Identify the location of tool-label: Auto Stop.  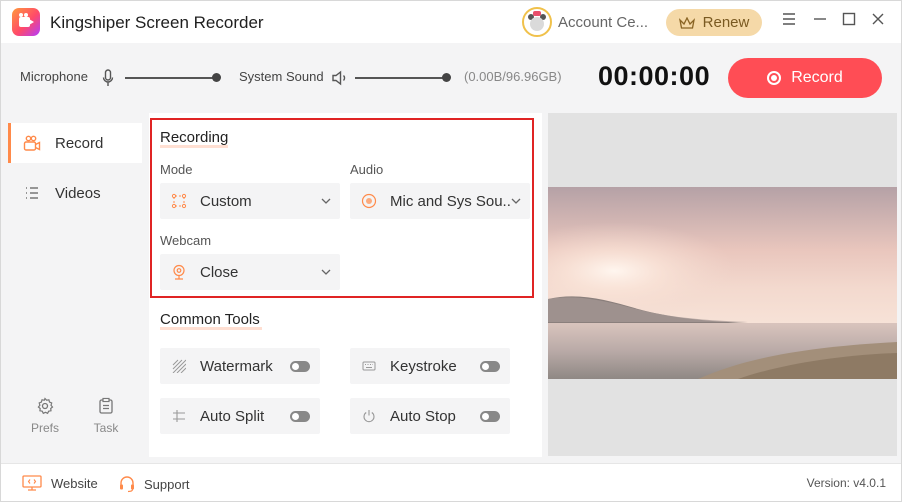
(423, 416).